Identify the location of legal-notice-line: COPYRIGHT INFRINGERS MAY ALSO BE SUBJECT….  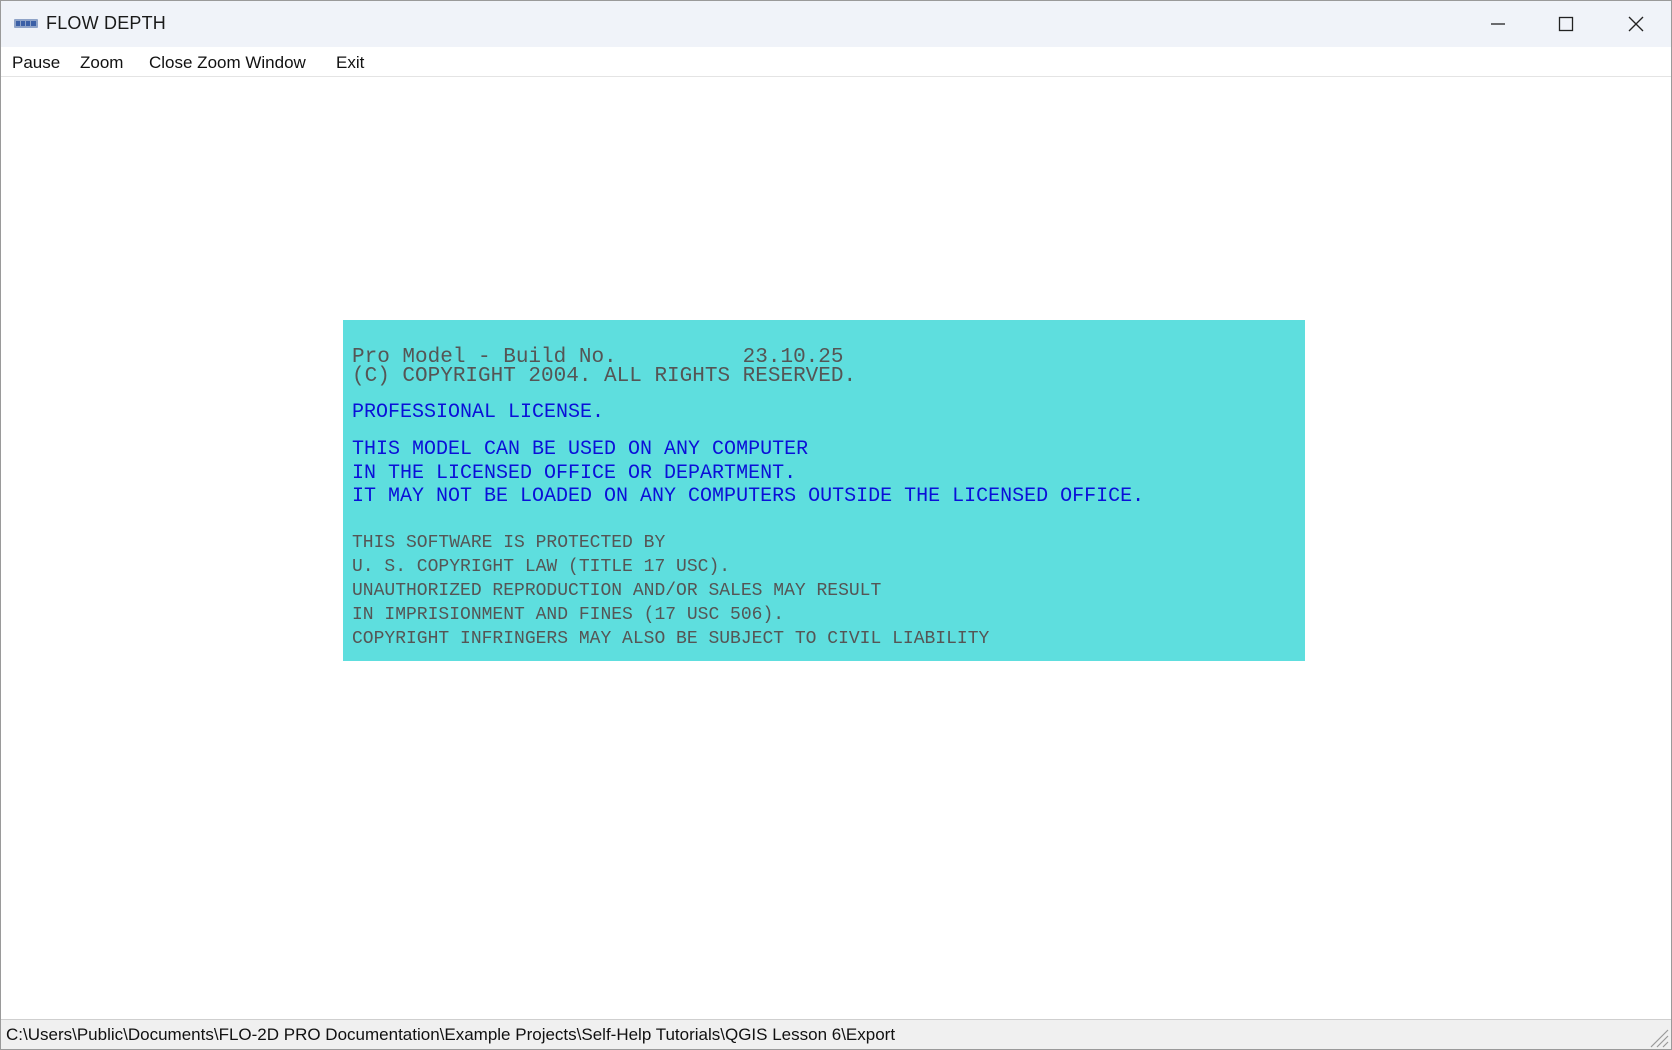
(671, 639).